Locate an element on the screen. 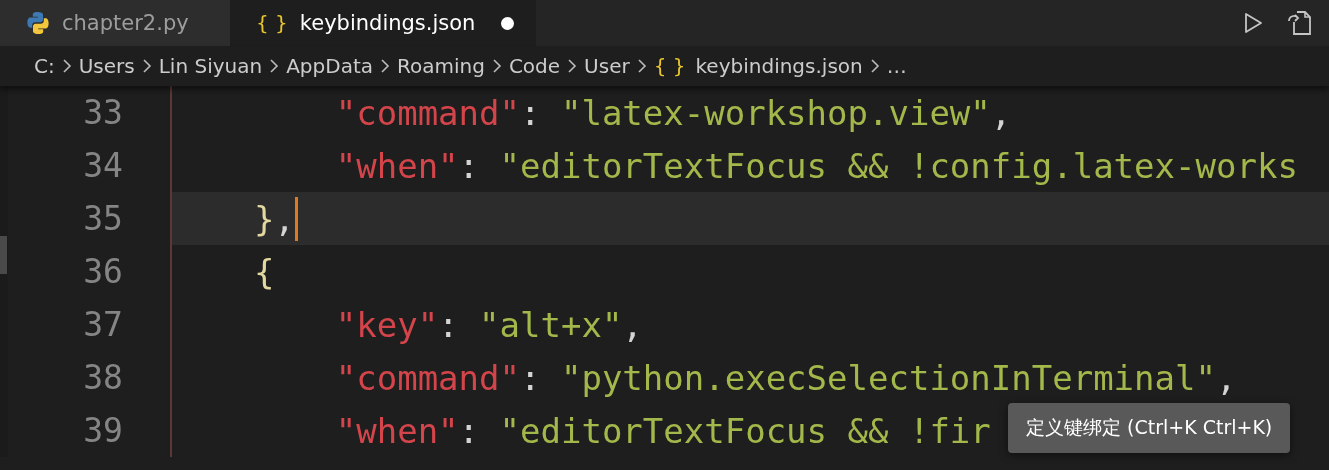  code-line: }, is located at coordinates (274, 218).